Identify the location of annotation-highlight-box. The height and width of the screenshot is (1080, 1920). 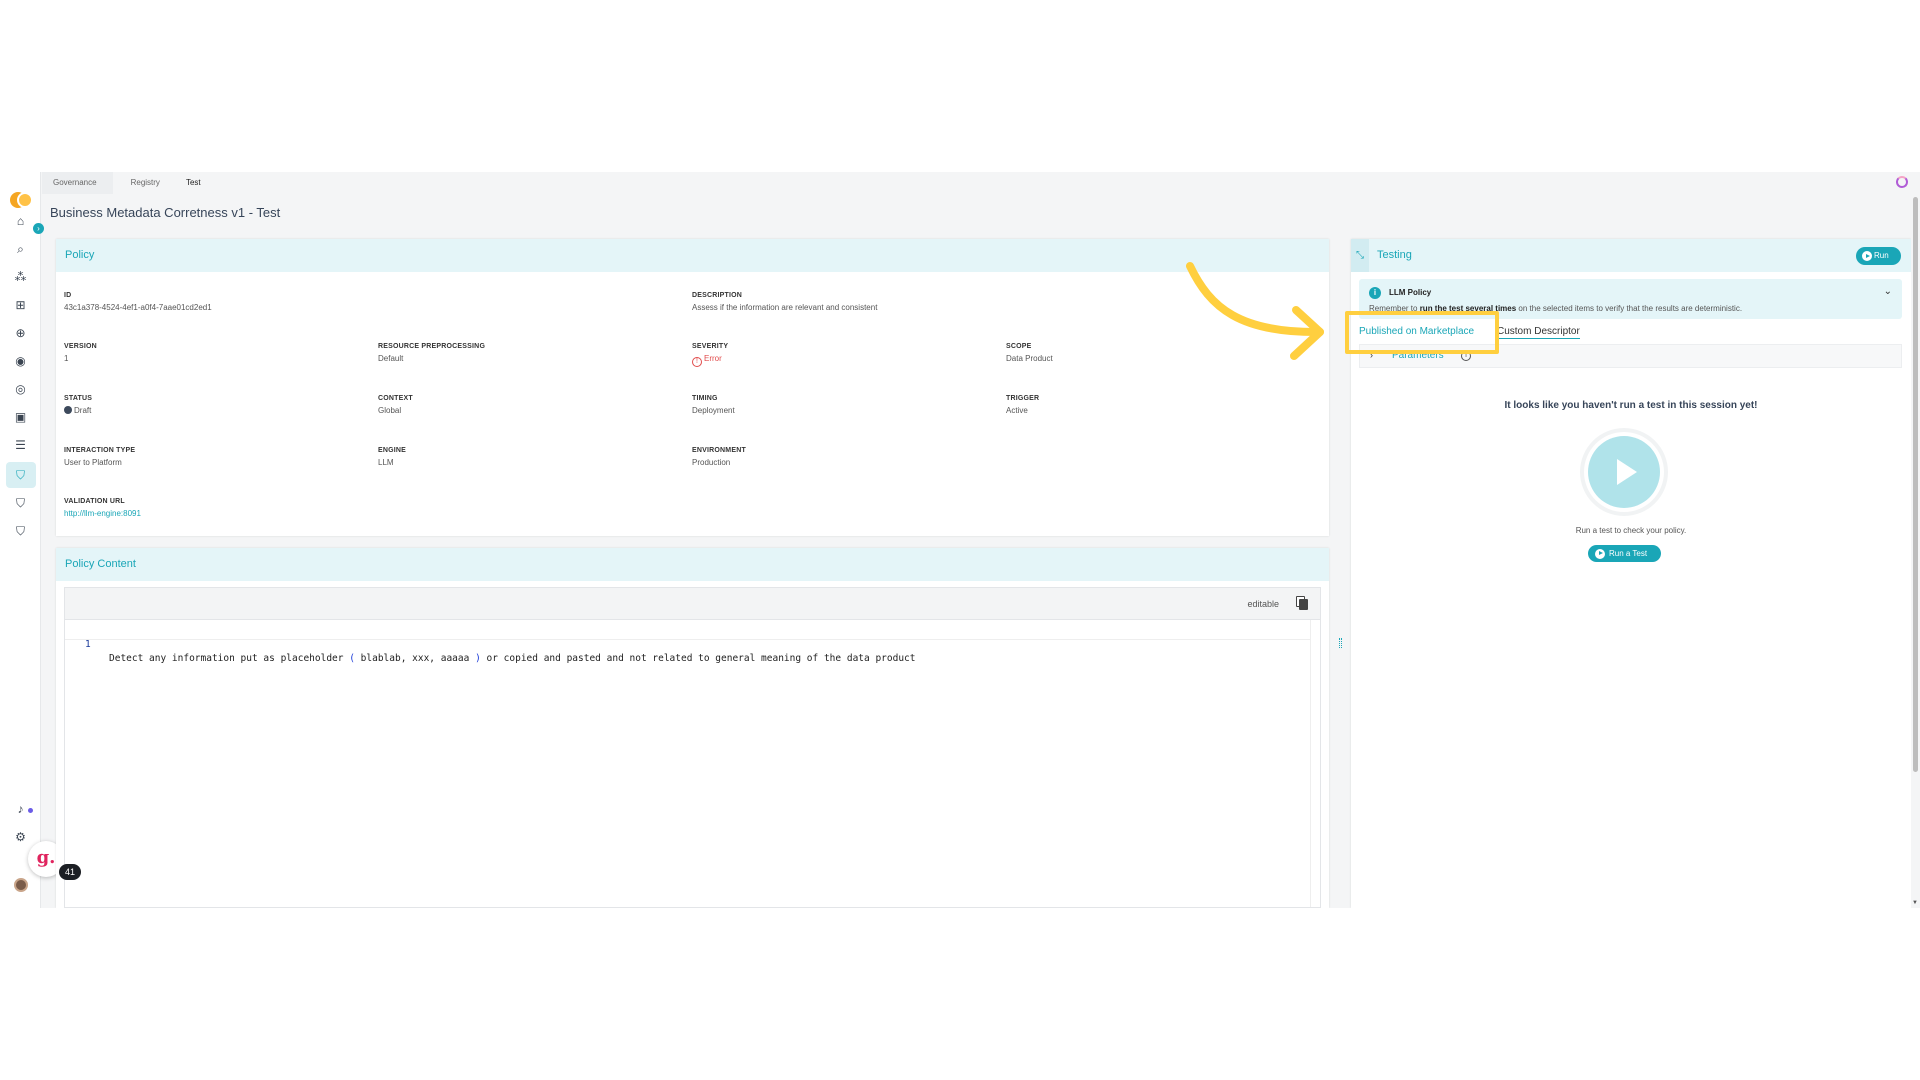
(1422, 332).